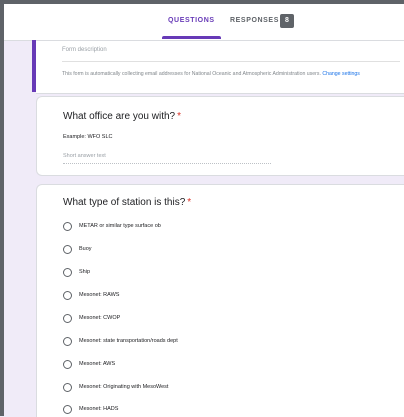  Describe the element at coordinates (88, 137) in the screenshot. I see `question-help-text: Example: WFO SLC` at that location.